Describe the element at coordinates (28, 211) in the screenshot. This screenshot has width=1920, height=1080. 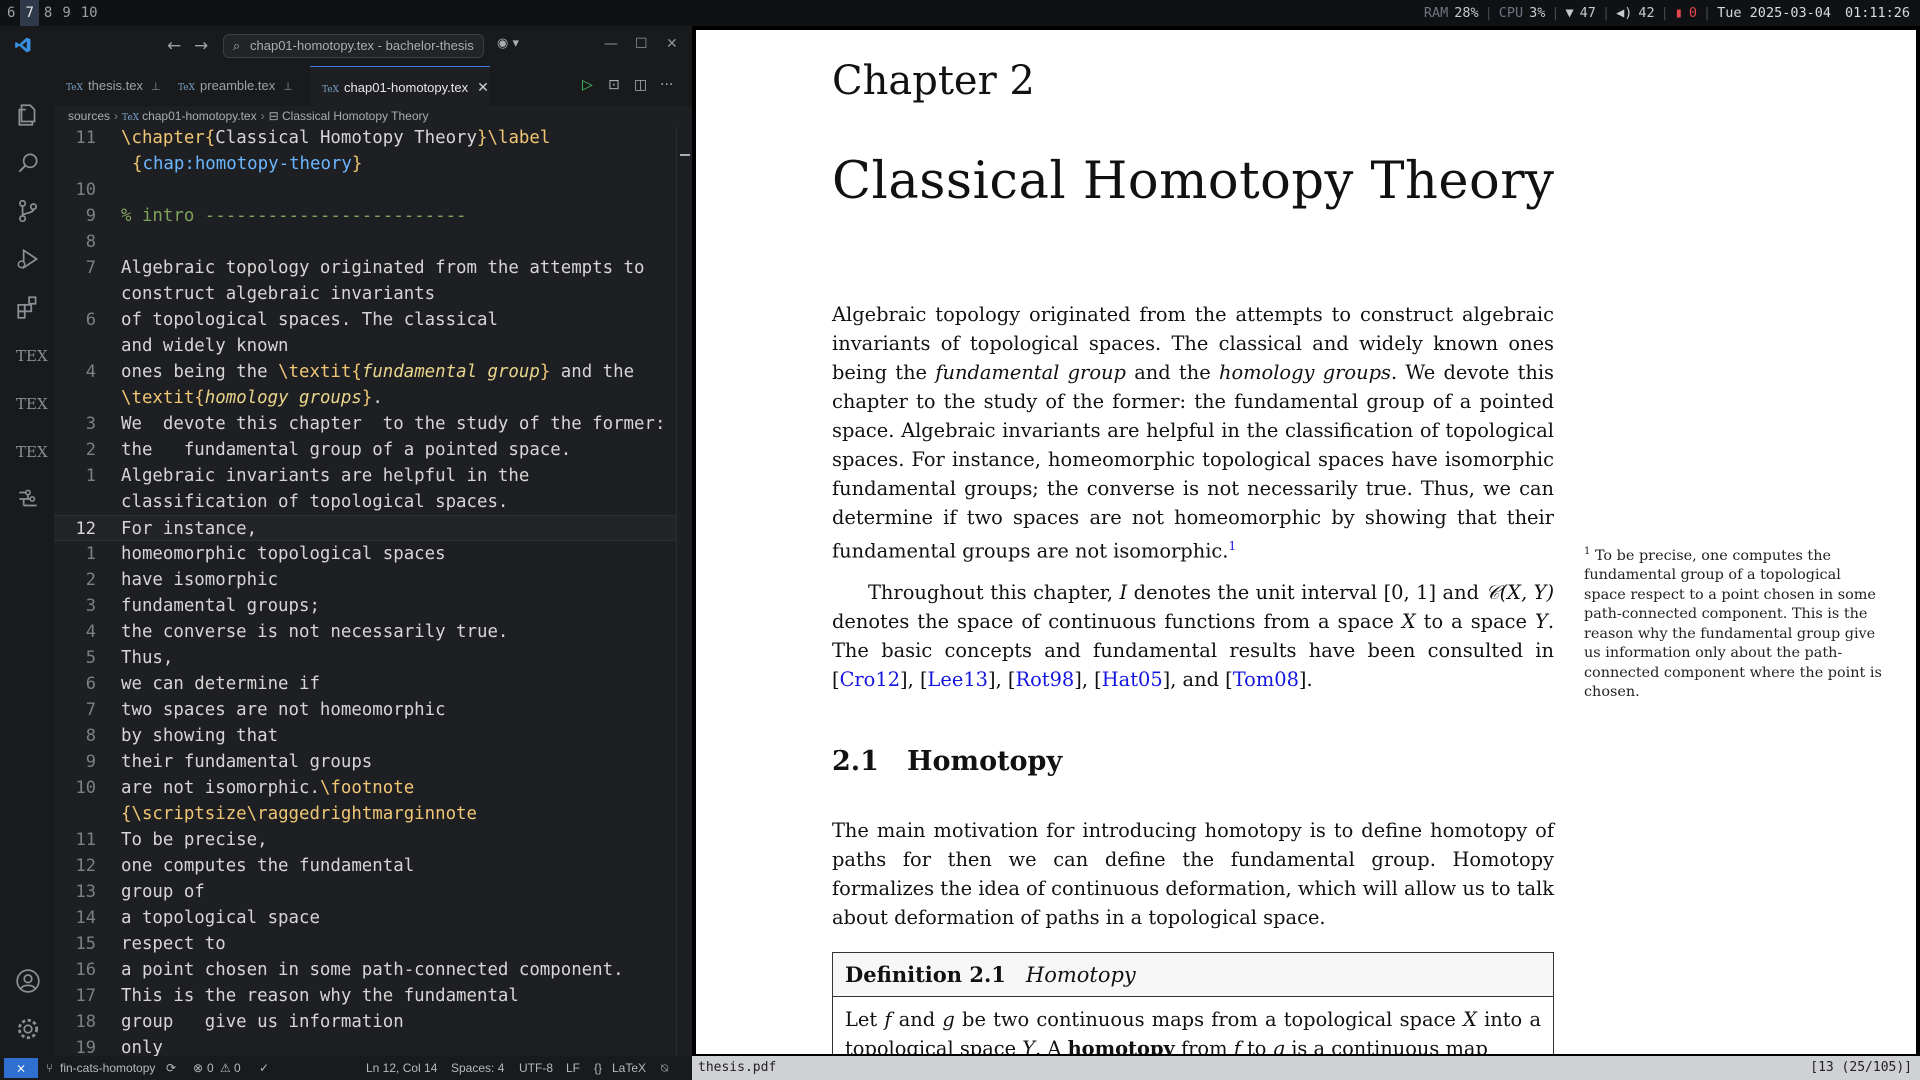
I see `source-control-icon` at that location.